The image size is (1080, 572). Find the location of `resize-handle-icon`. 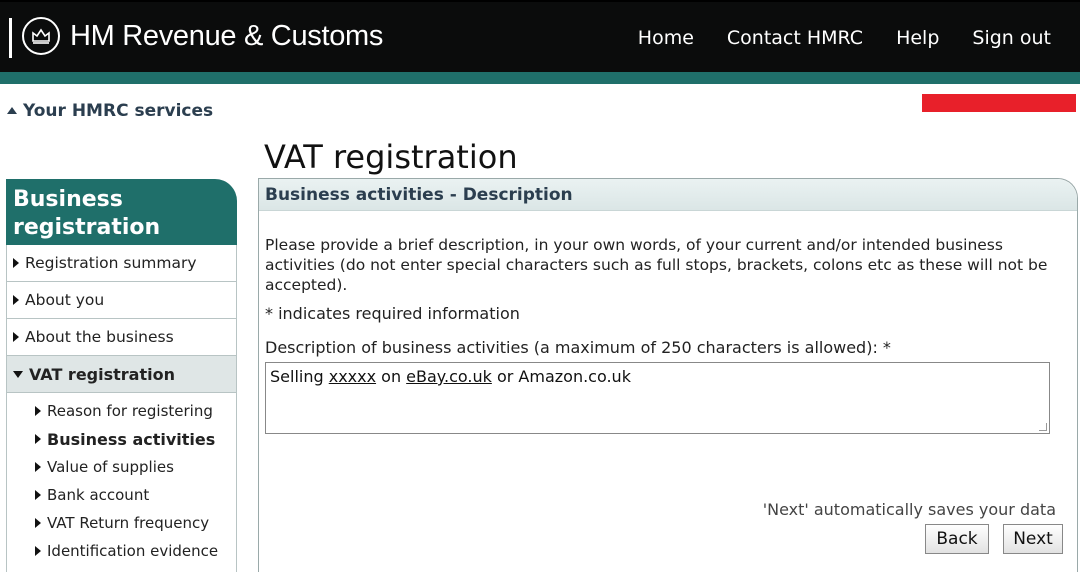

resize-handle-icon is located at coordinates (1043, 427).